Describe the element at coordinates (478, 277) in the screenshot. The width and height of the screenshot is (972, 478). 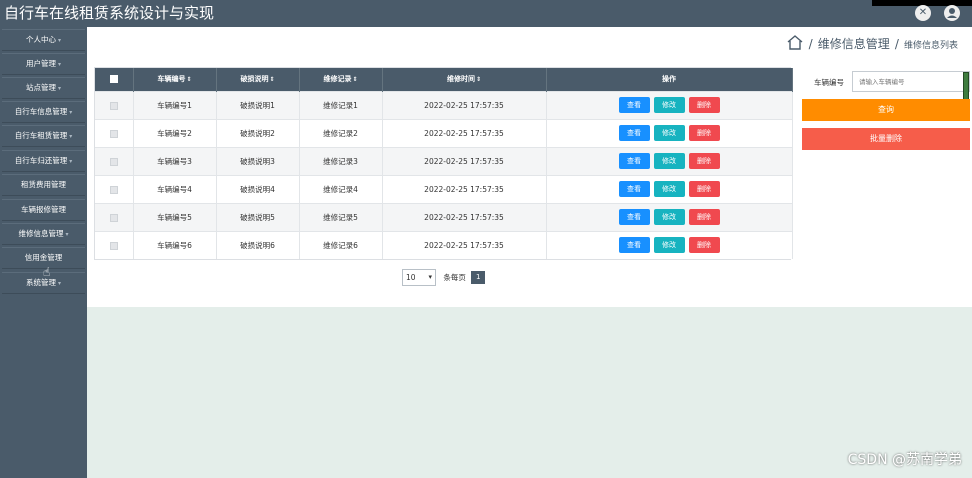
I see `page-number-current: 1` at that location.